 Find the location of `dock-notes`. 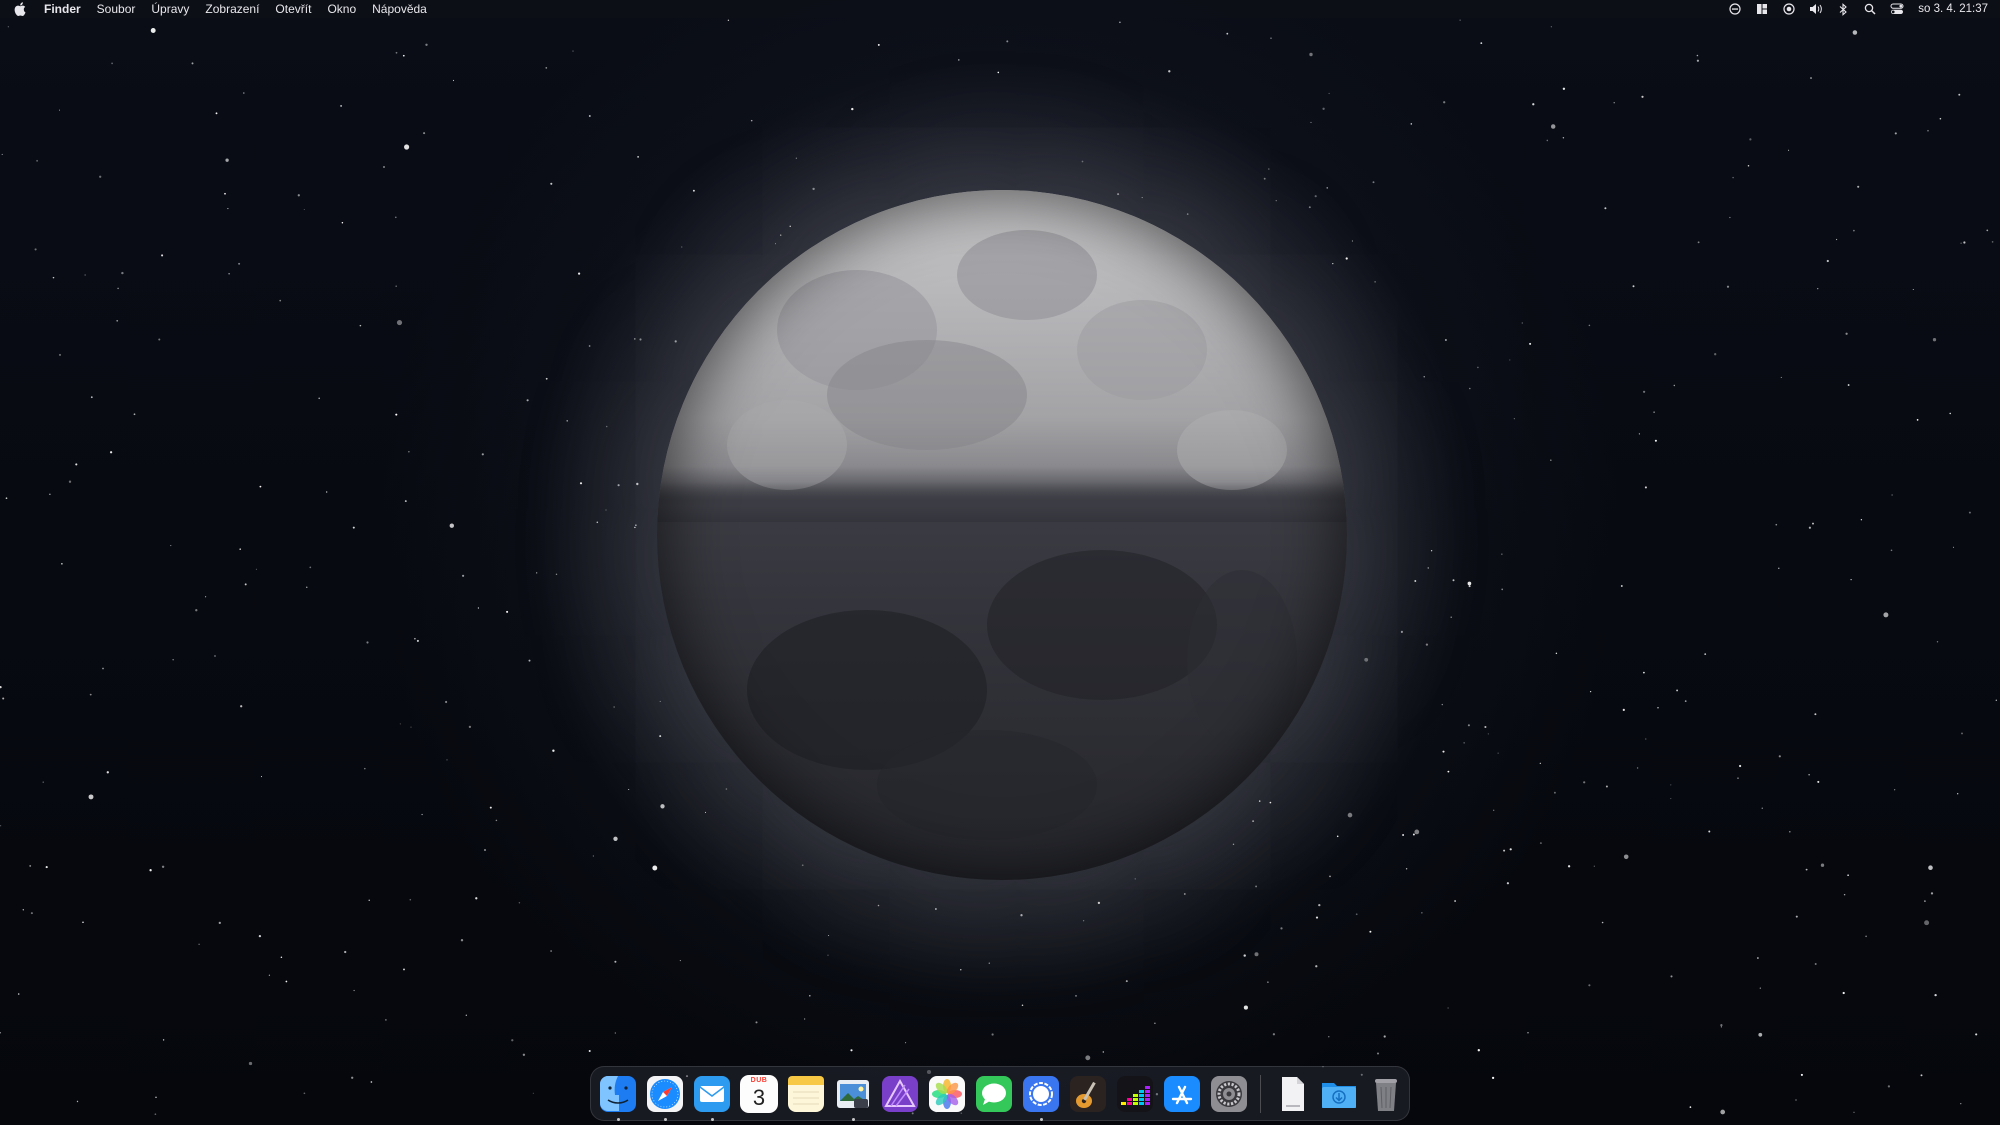

dock-notes is located at coordinates (806, 1094).